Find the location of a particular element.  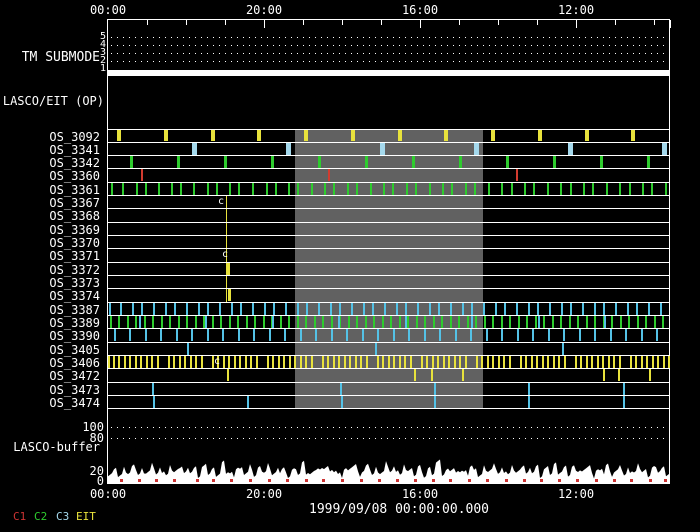

buffer-ytick-label: 80 is located at coordinates (96, 438).